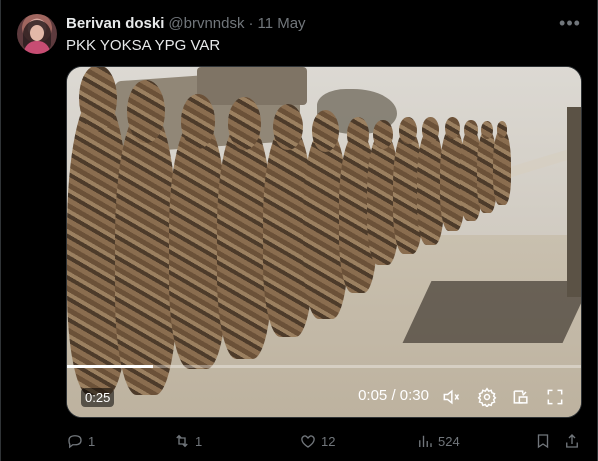 The width and height of the screenshot is (598, 461). What do you see at coordinates (308, 441) in the screenshot?
I see `heart-icon` at bounding box center [308, 441].